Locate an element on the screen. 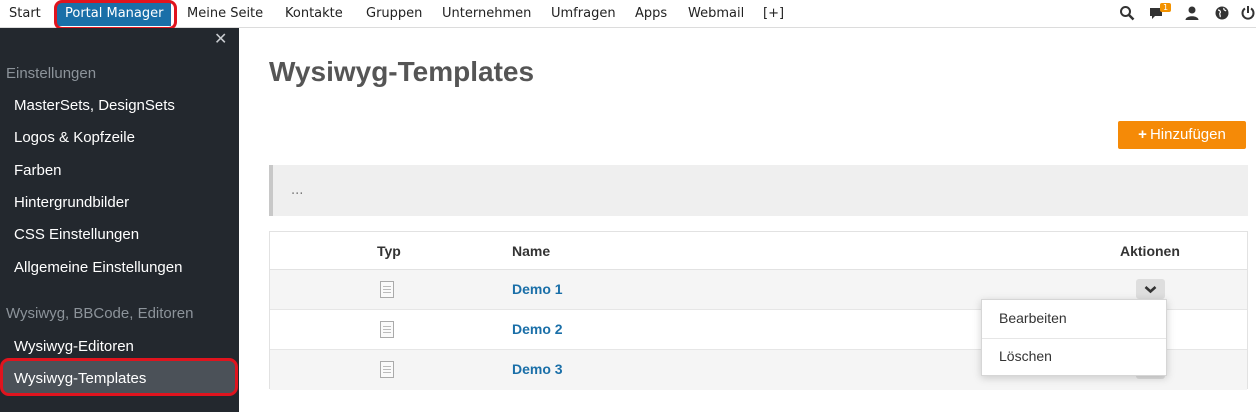  sidebar-item-wysiwyg-editoren: Wysiwyg-Editoren is located at coordinates (74, 346).